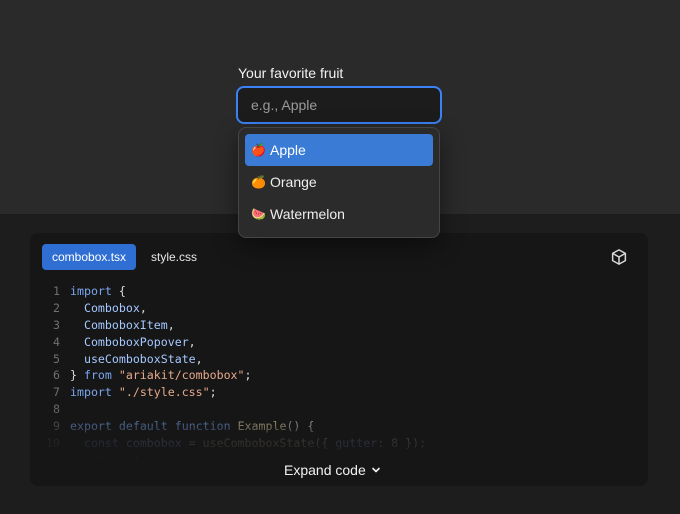 This screenshot has height=514, width=680. What do you see at coordinates (339, 105) in the screenshot?
I see `fruit-combobox-input` at bounding box center [339, 105].